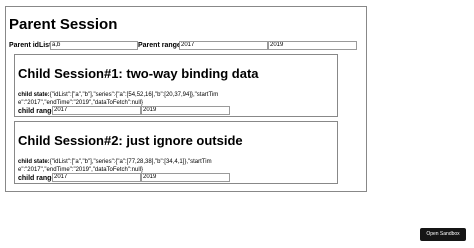 Image resolution: width=474 pixels, height=248 pixels. I want to click on child-session-2-state-label: child state:, so click(34, 162).